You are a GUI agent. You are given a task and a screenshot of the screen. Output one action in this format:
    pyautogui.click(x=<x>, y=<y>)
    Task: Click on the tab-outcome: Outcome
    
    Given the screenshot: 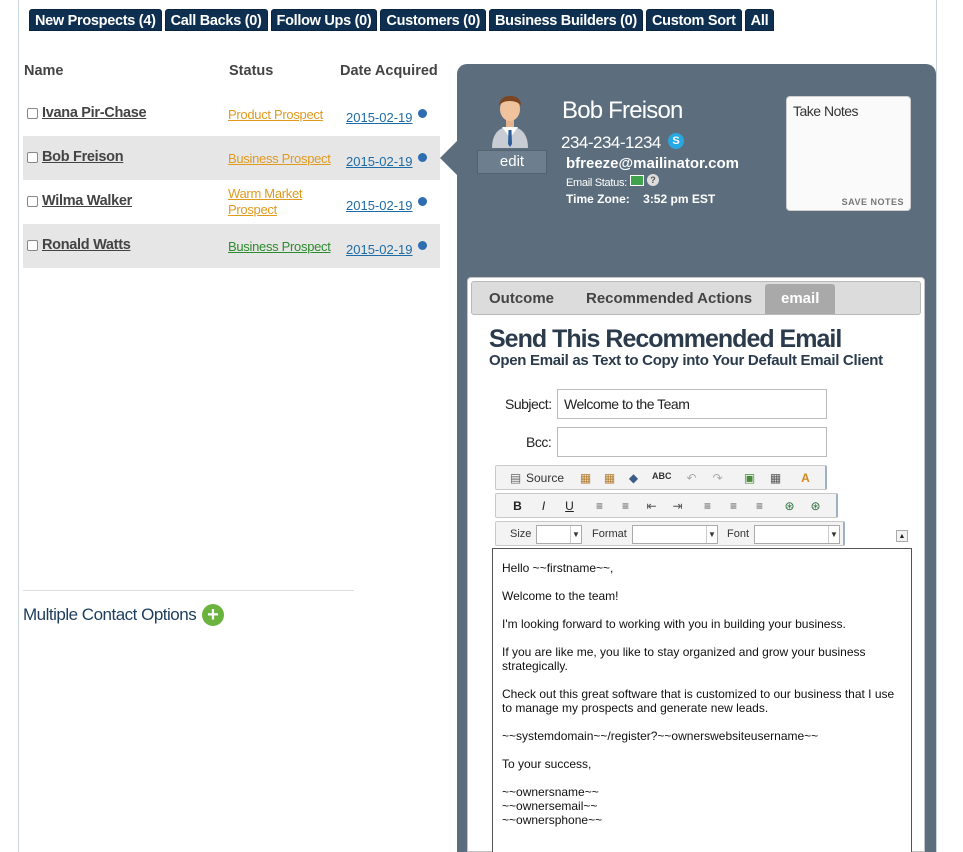 What is the action you would take?
    pyautogui.click(x=521, y=298)
    